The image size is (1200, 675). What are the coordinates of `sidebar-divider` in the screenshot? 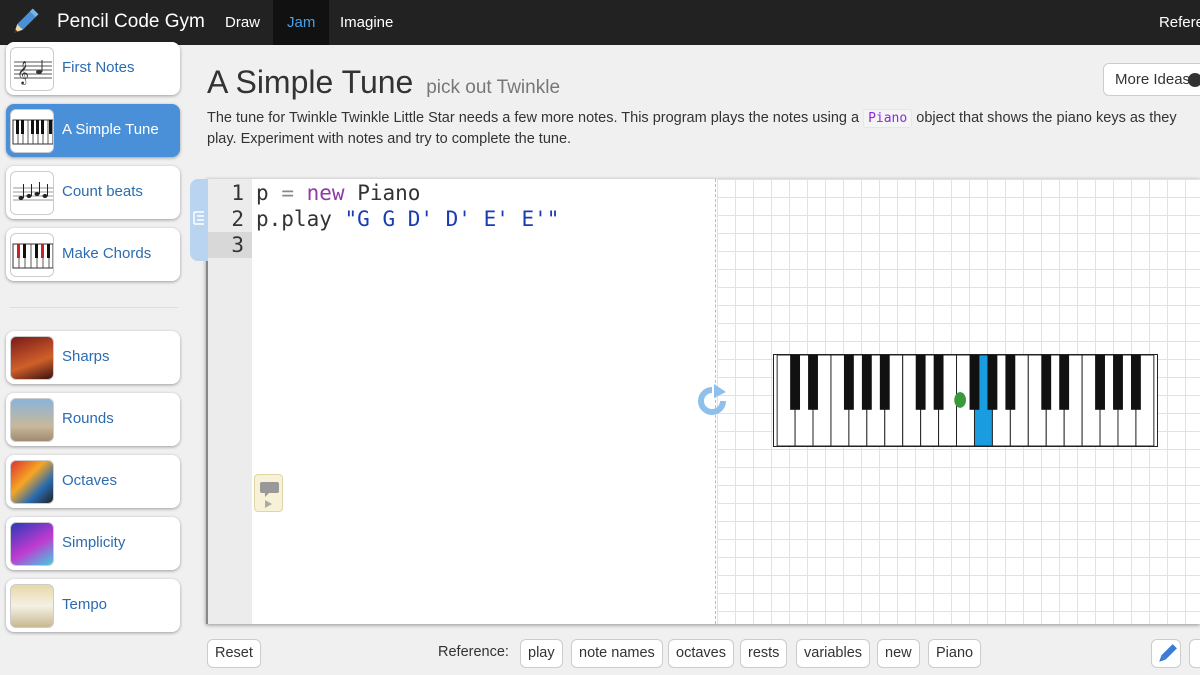 It's located at (94, 307).